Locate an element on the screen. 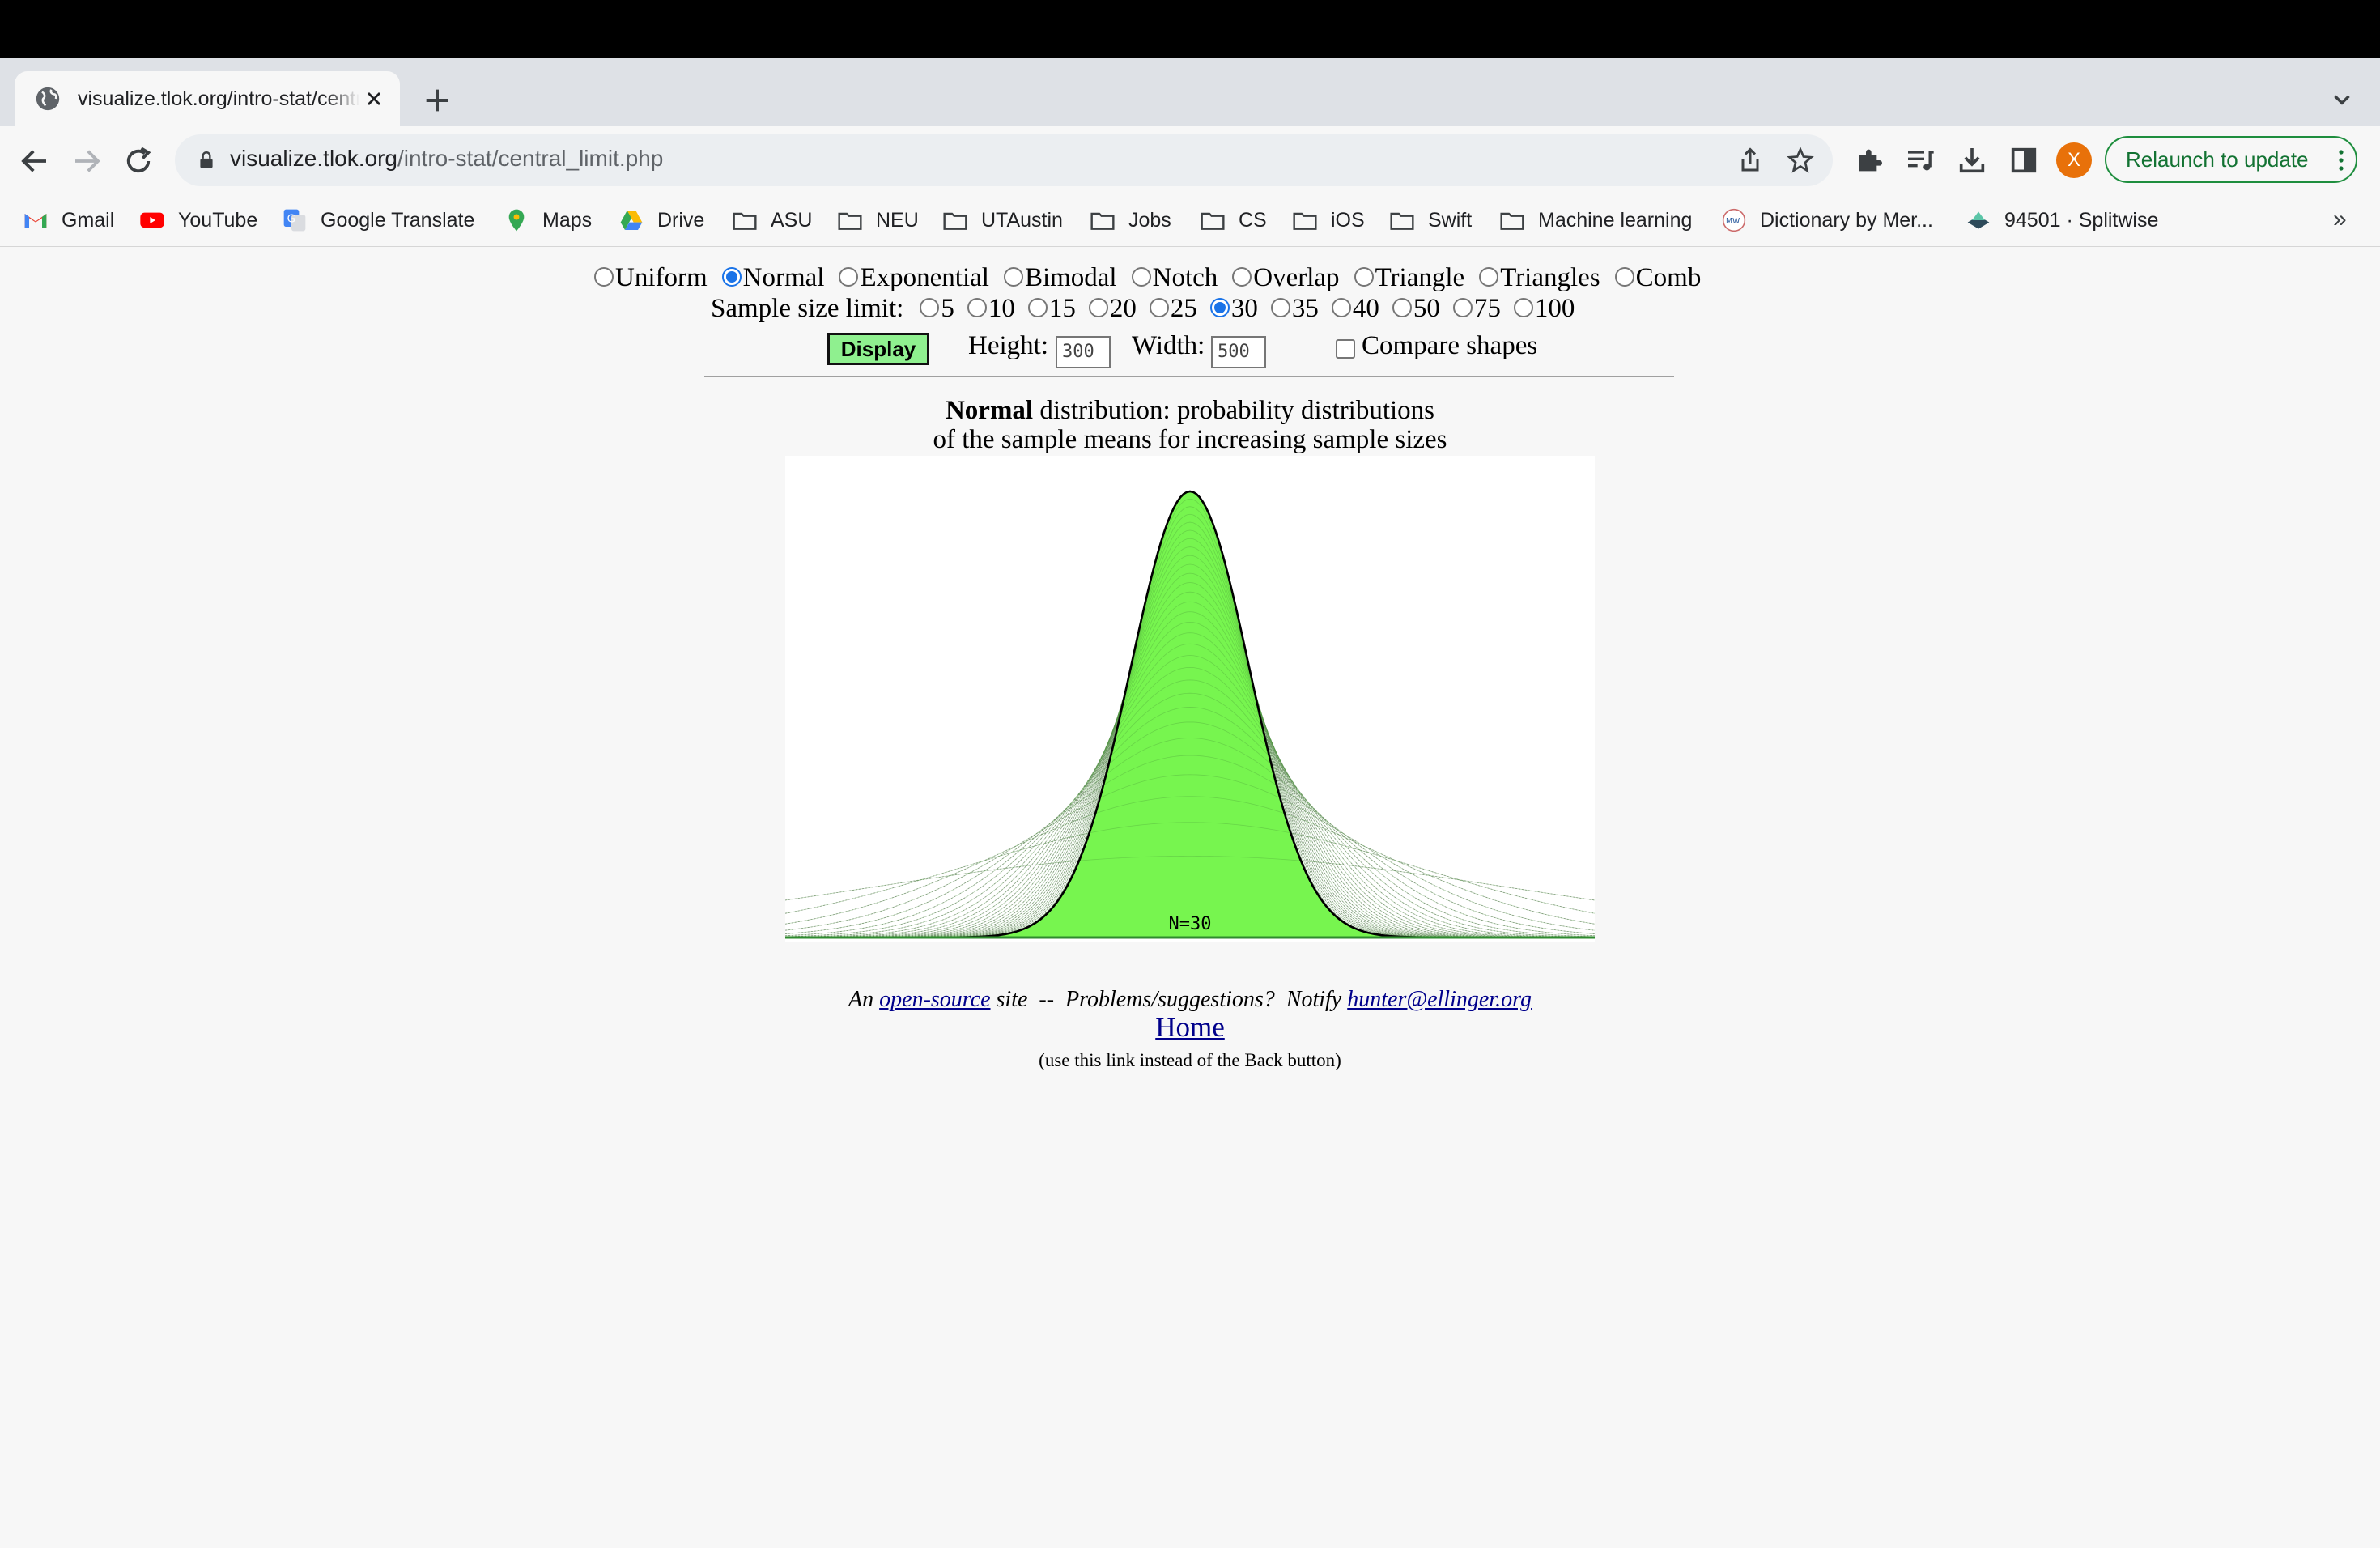  sample-size-label: Sample size limit: is located at coordinates (807, 308).